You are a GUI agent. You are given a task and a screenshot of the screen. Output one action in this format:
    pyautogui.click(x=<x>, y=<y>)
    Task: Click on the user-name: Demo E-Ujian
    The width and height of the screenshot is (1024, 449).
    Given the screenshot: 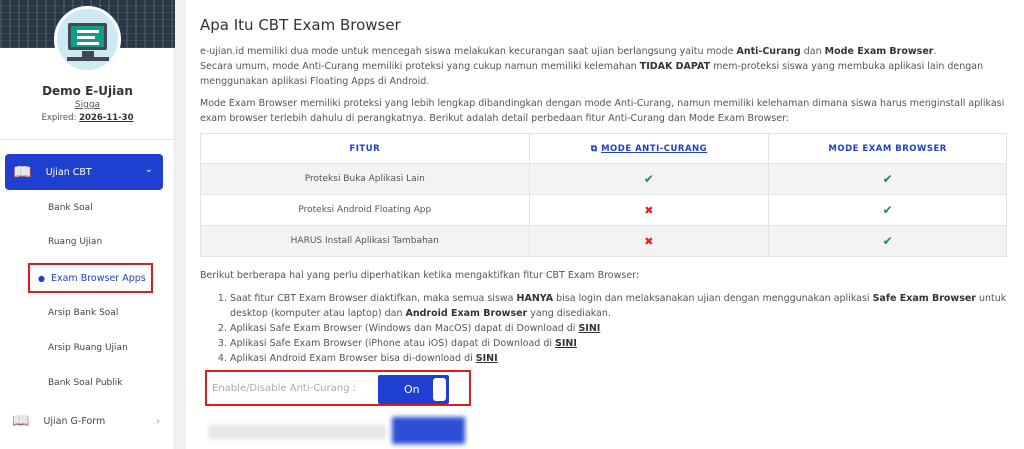 What is the action you would take?
    pyautogui.click(x=87, y=91)
    